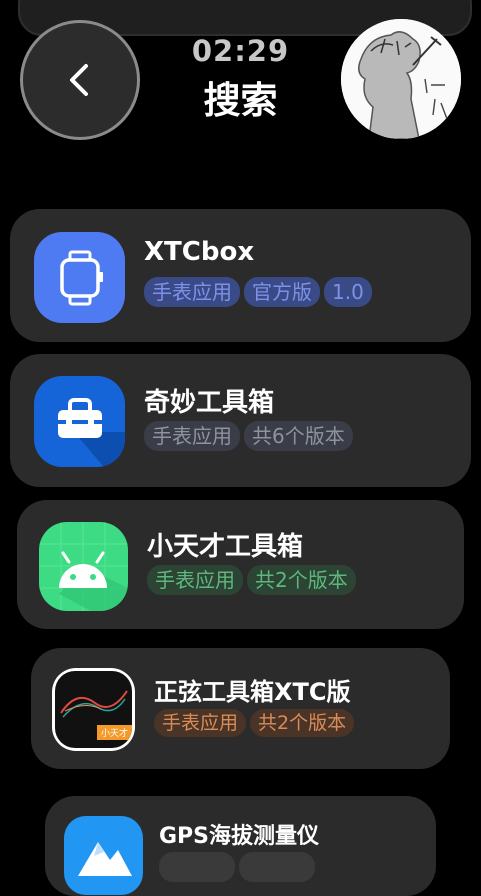 The image size is (481, 896). I want to click on app-name: XTCbox, so click(199, 252).